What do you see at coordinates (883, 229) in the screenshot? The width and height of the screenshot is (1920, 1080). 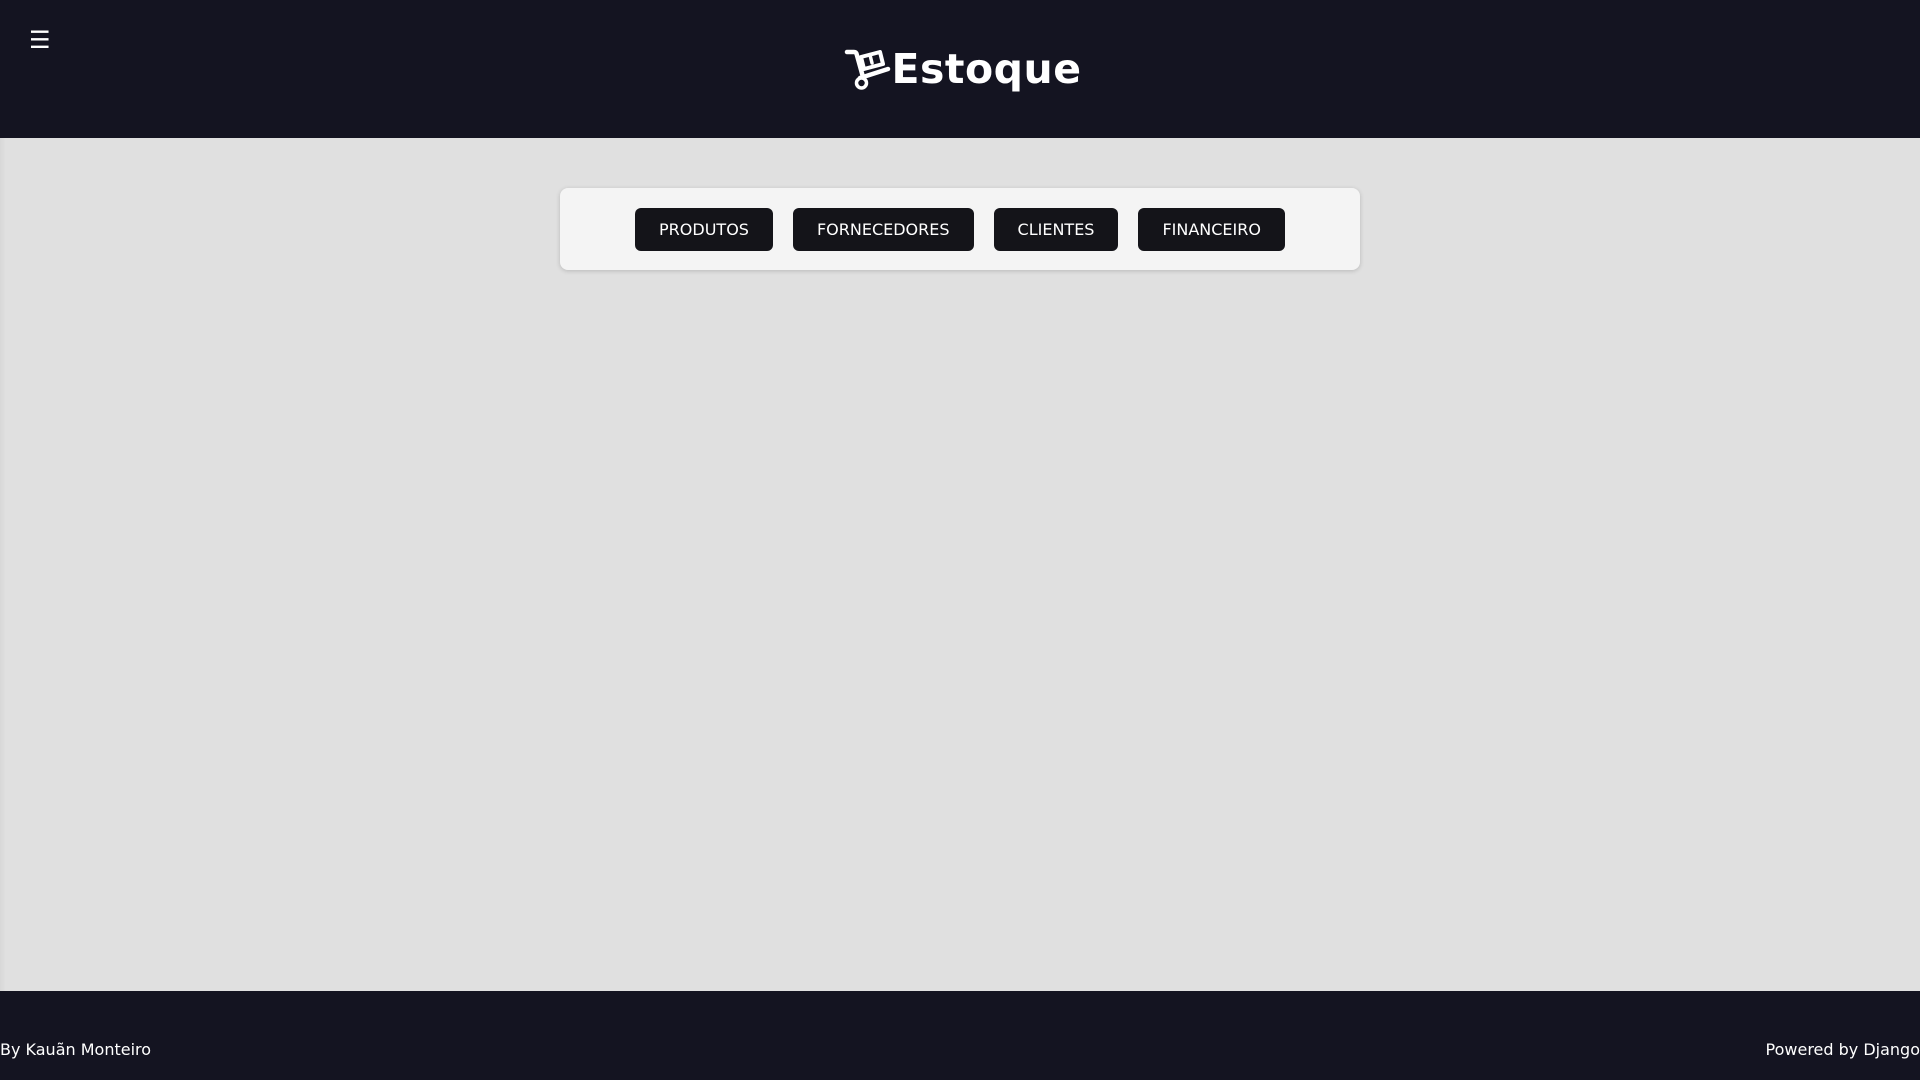 I see `fornecedores-button: FORNECEDORES` at bounding box center [883, 229].